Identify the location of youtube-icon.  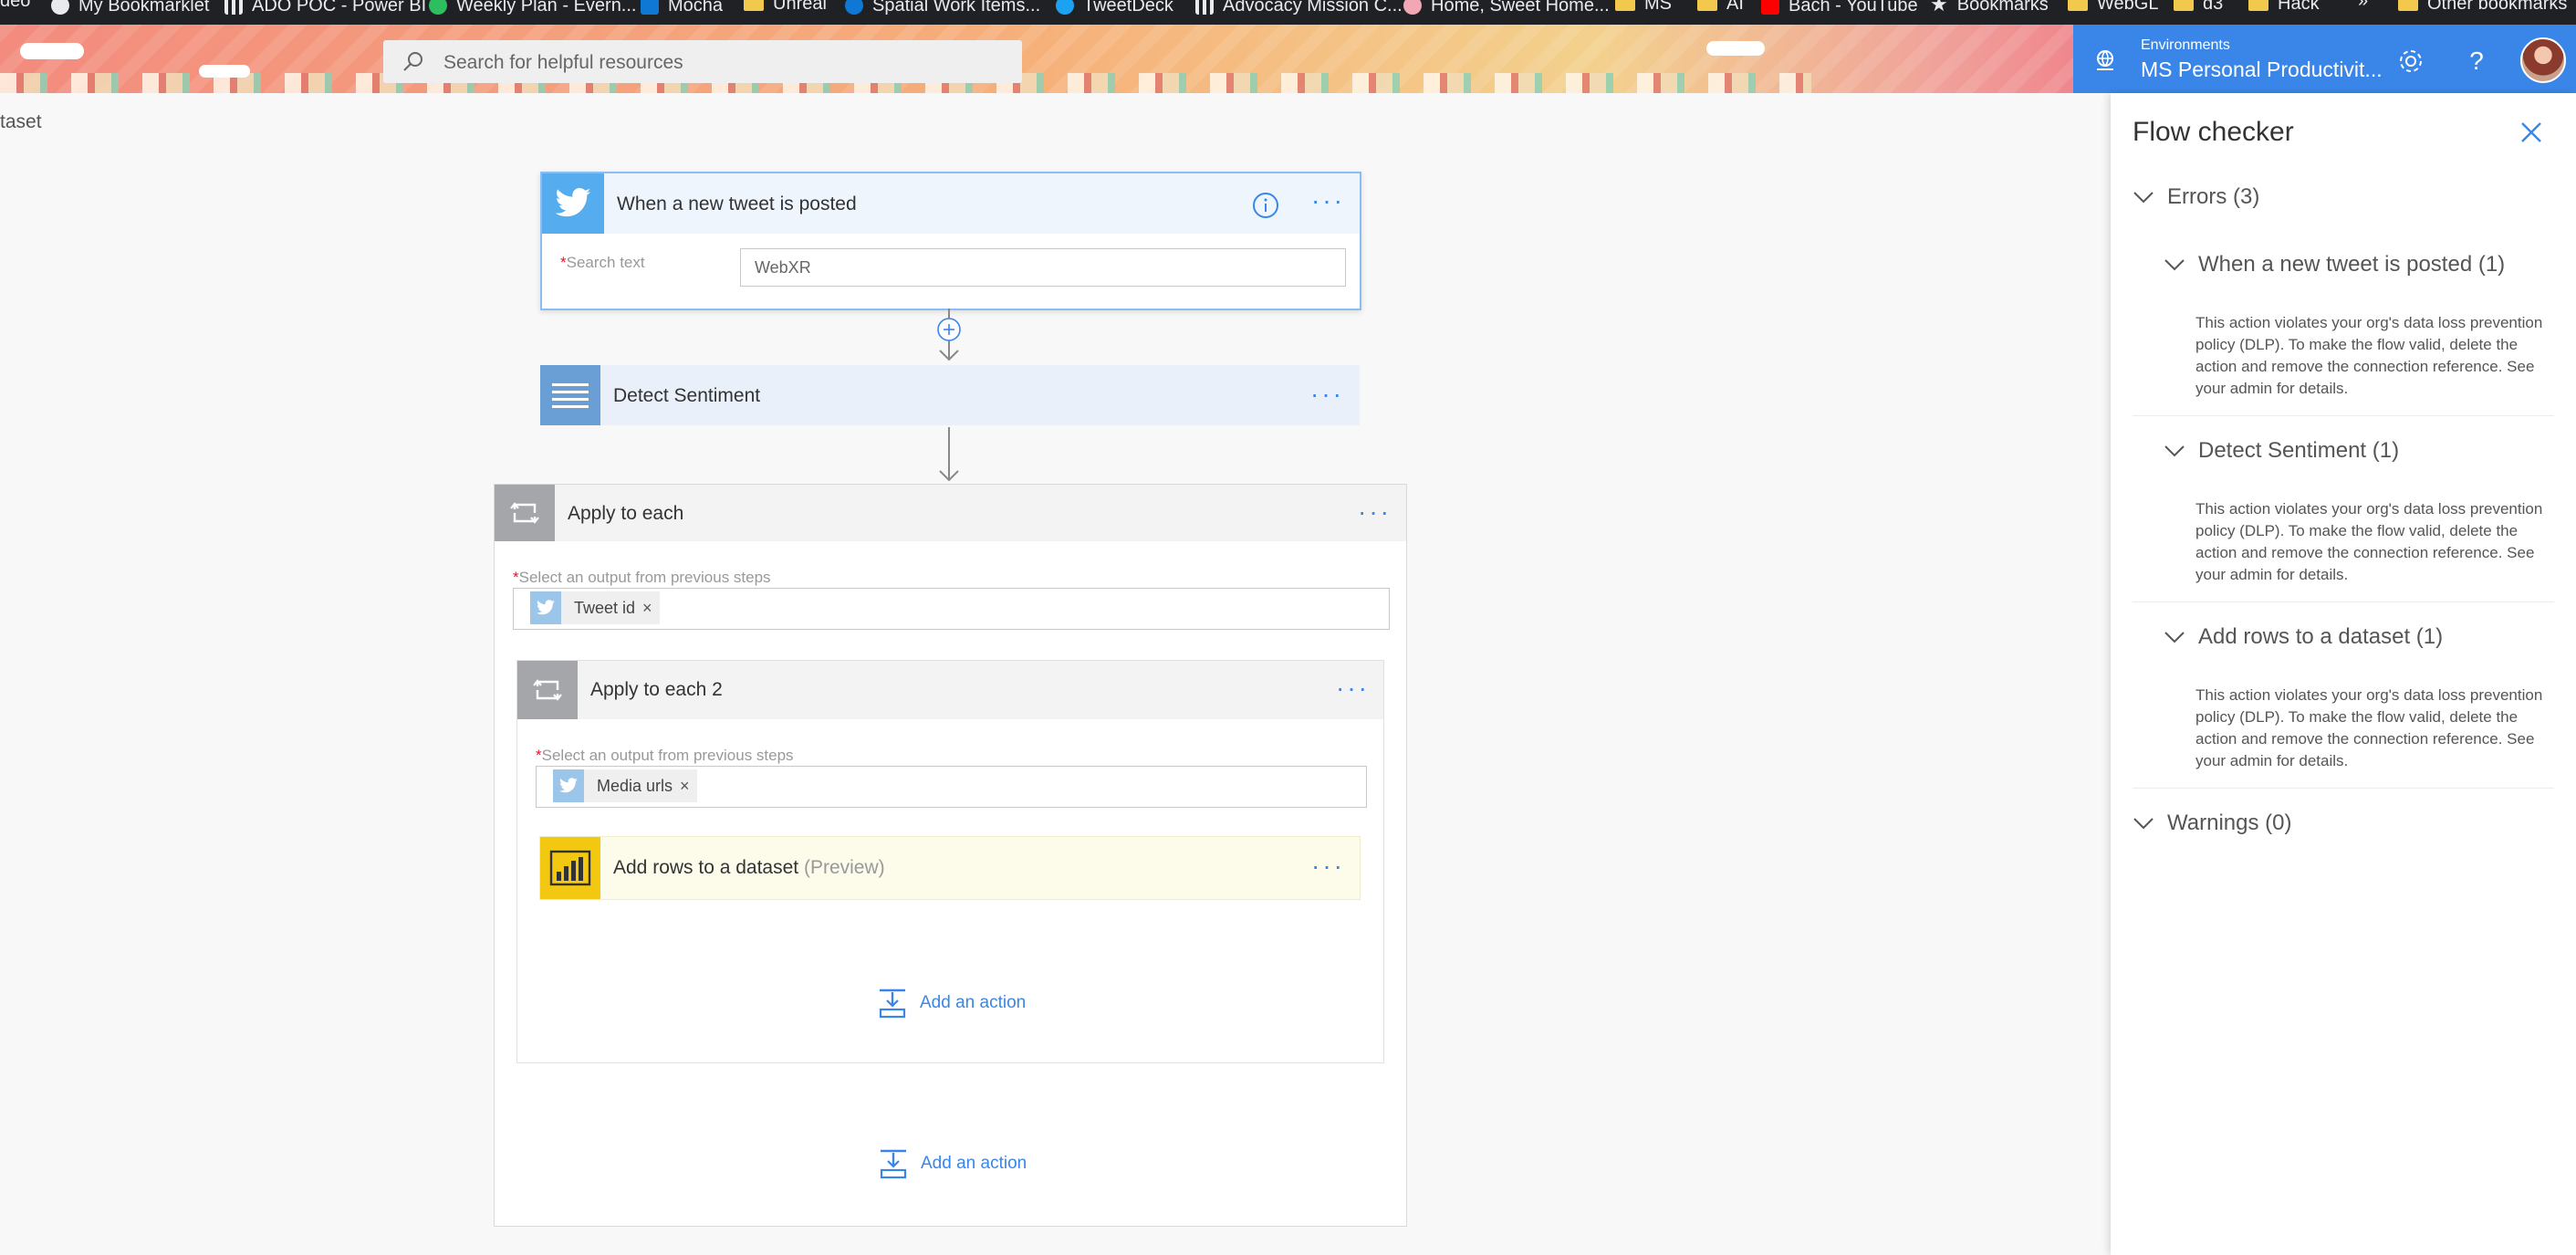
(1770, 7).